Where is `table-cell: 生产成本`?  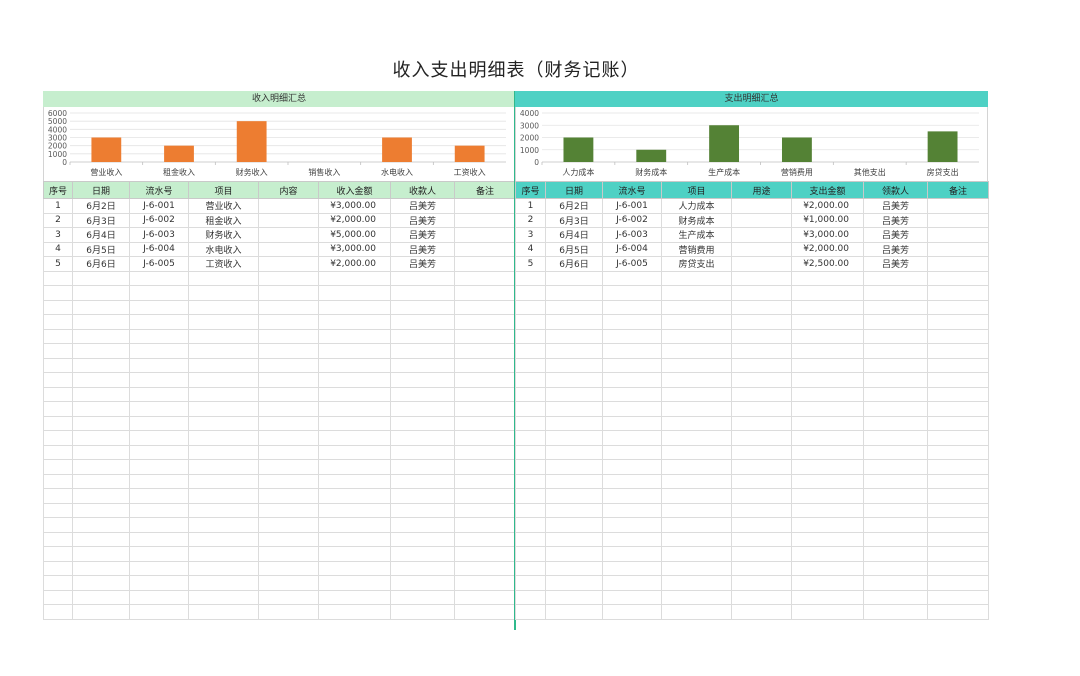 table-cell: 生产成本 is located at coordinates (696, 235).